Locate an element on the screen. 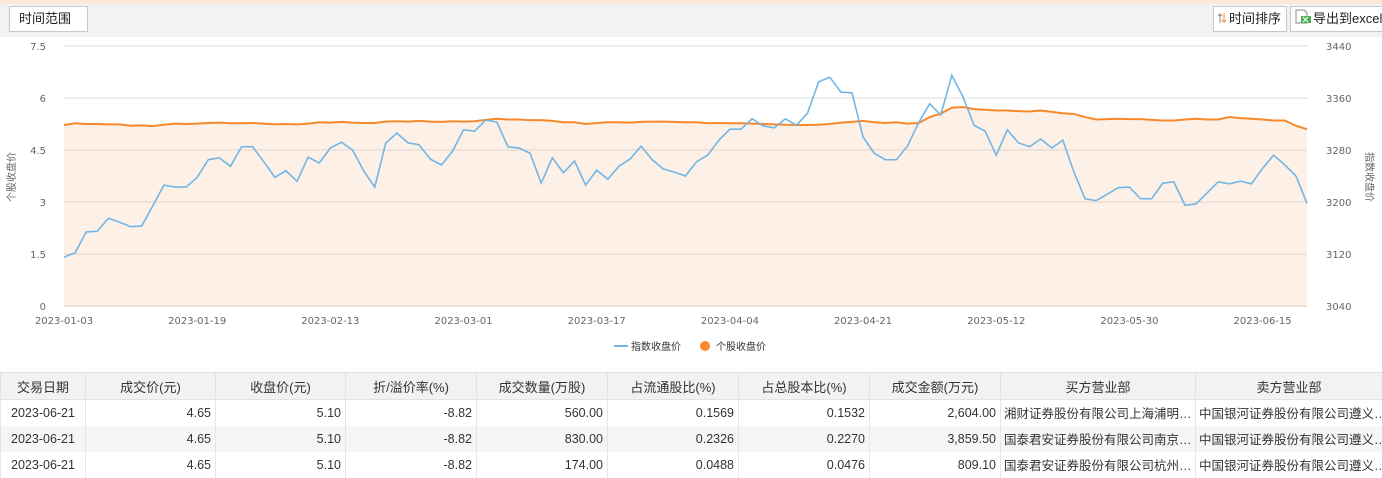 This screenshot has width=1382, height=478. table-cell: 0.0476 is located at coordinates (804, 465).